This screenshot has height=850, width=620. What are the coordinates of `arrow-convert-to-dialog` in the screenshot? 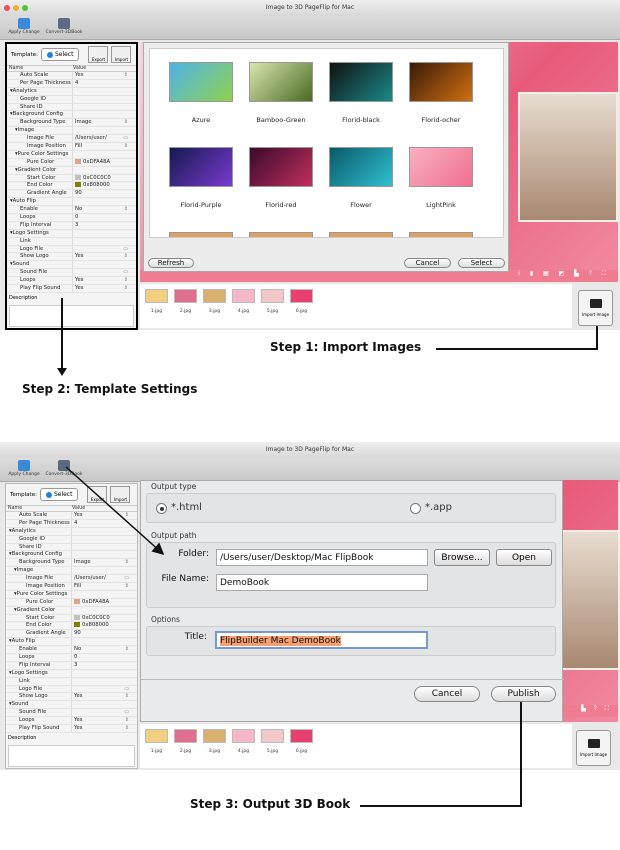 It's located at (115, 511).